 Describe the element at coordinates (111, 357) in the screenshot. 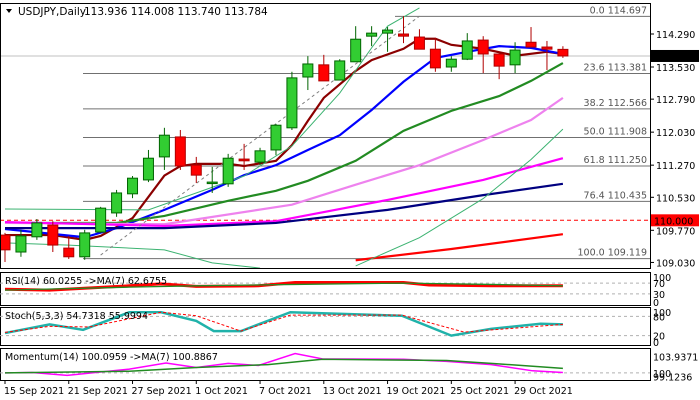

I see `indicator-title: Momentum(14) 100.0959 ->MA(7) 100.8867` at that location.